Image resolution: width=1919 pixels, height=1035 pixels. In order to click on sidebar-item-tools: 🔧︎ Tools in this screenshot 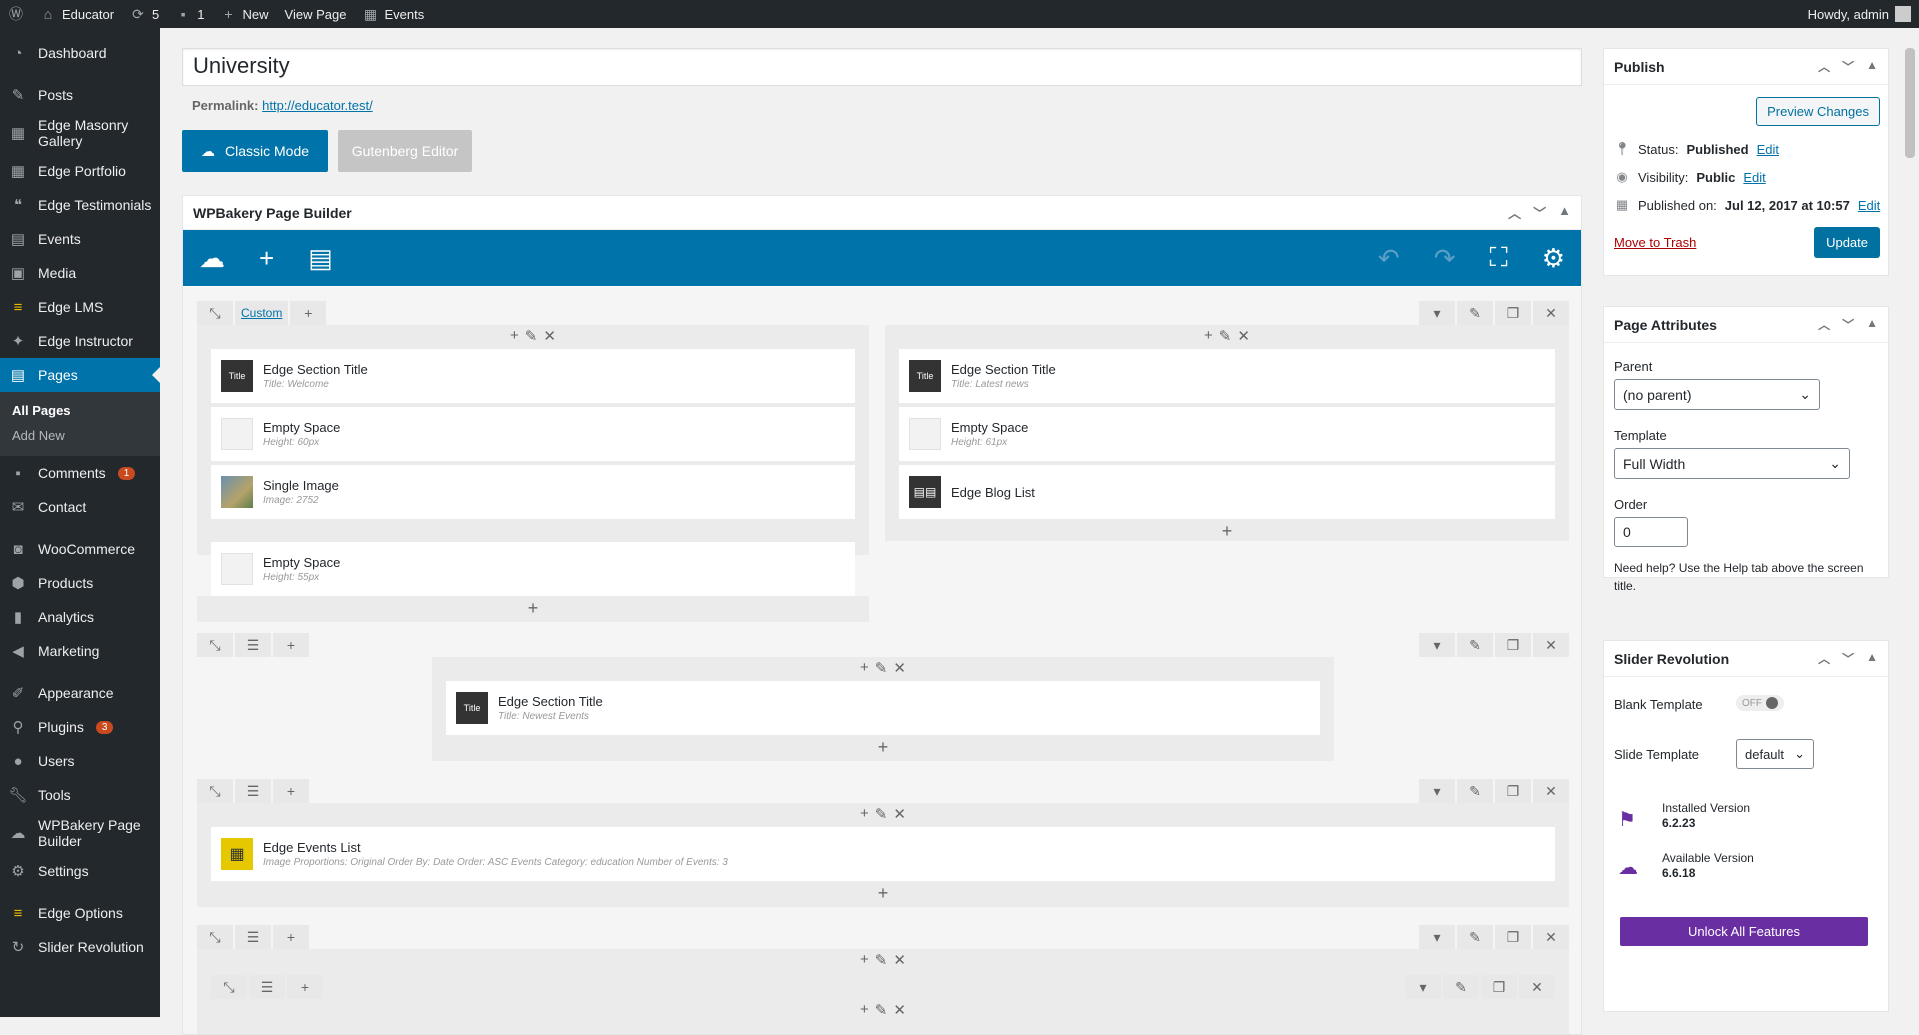, I will do `click(80, 795)`.